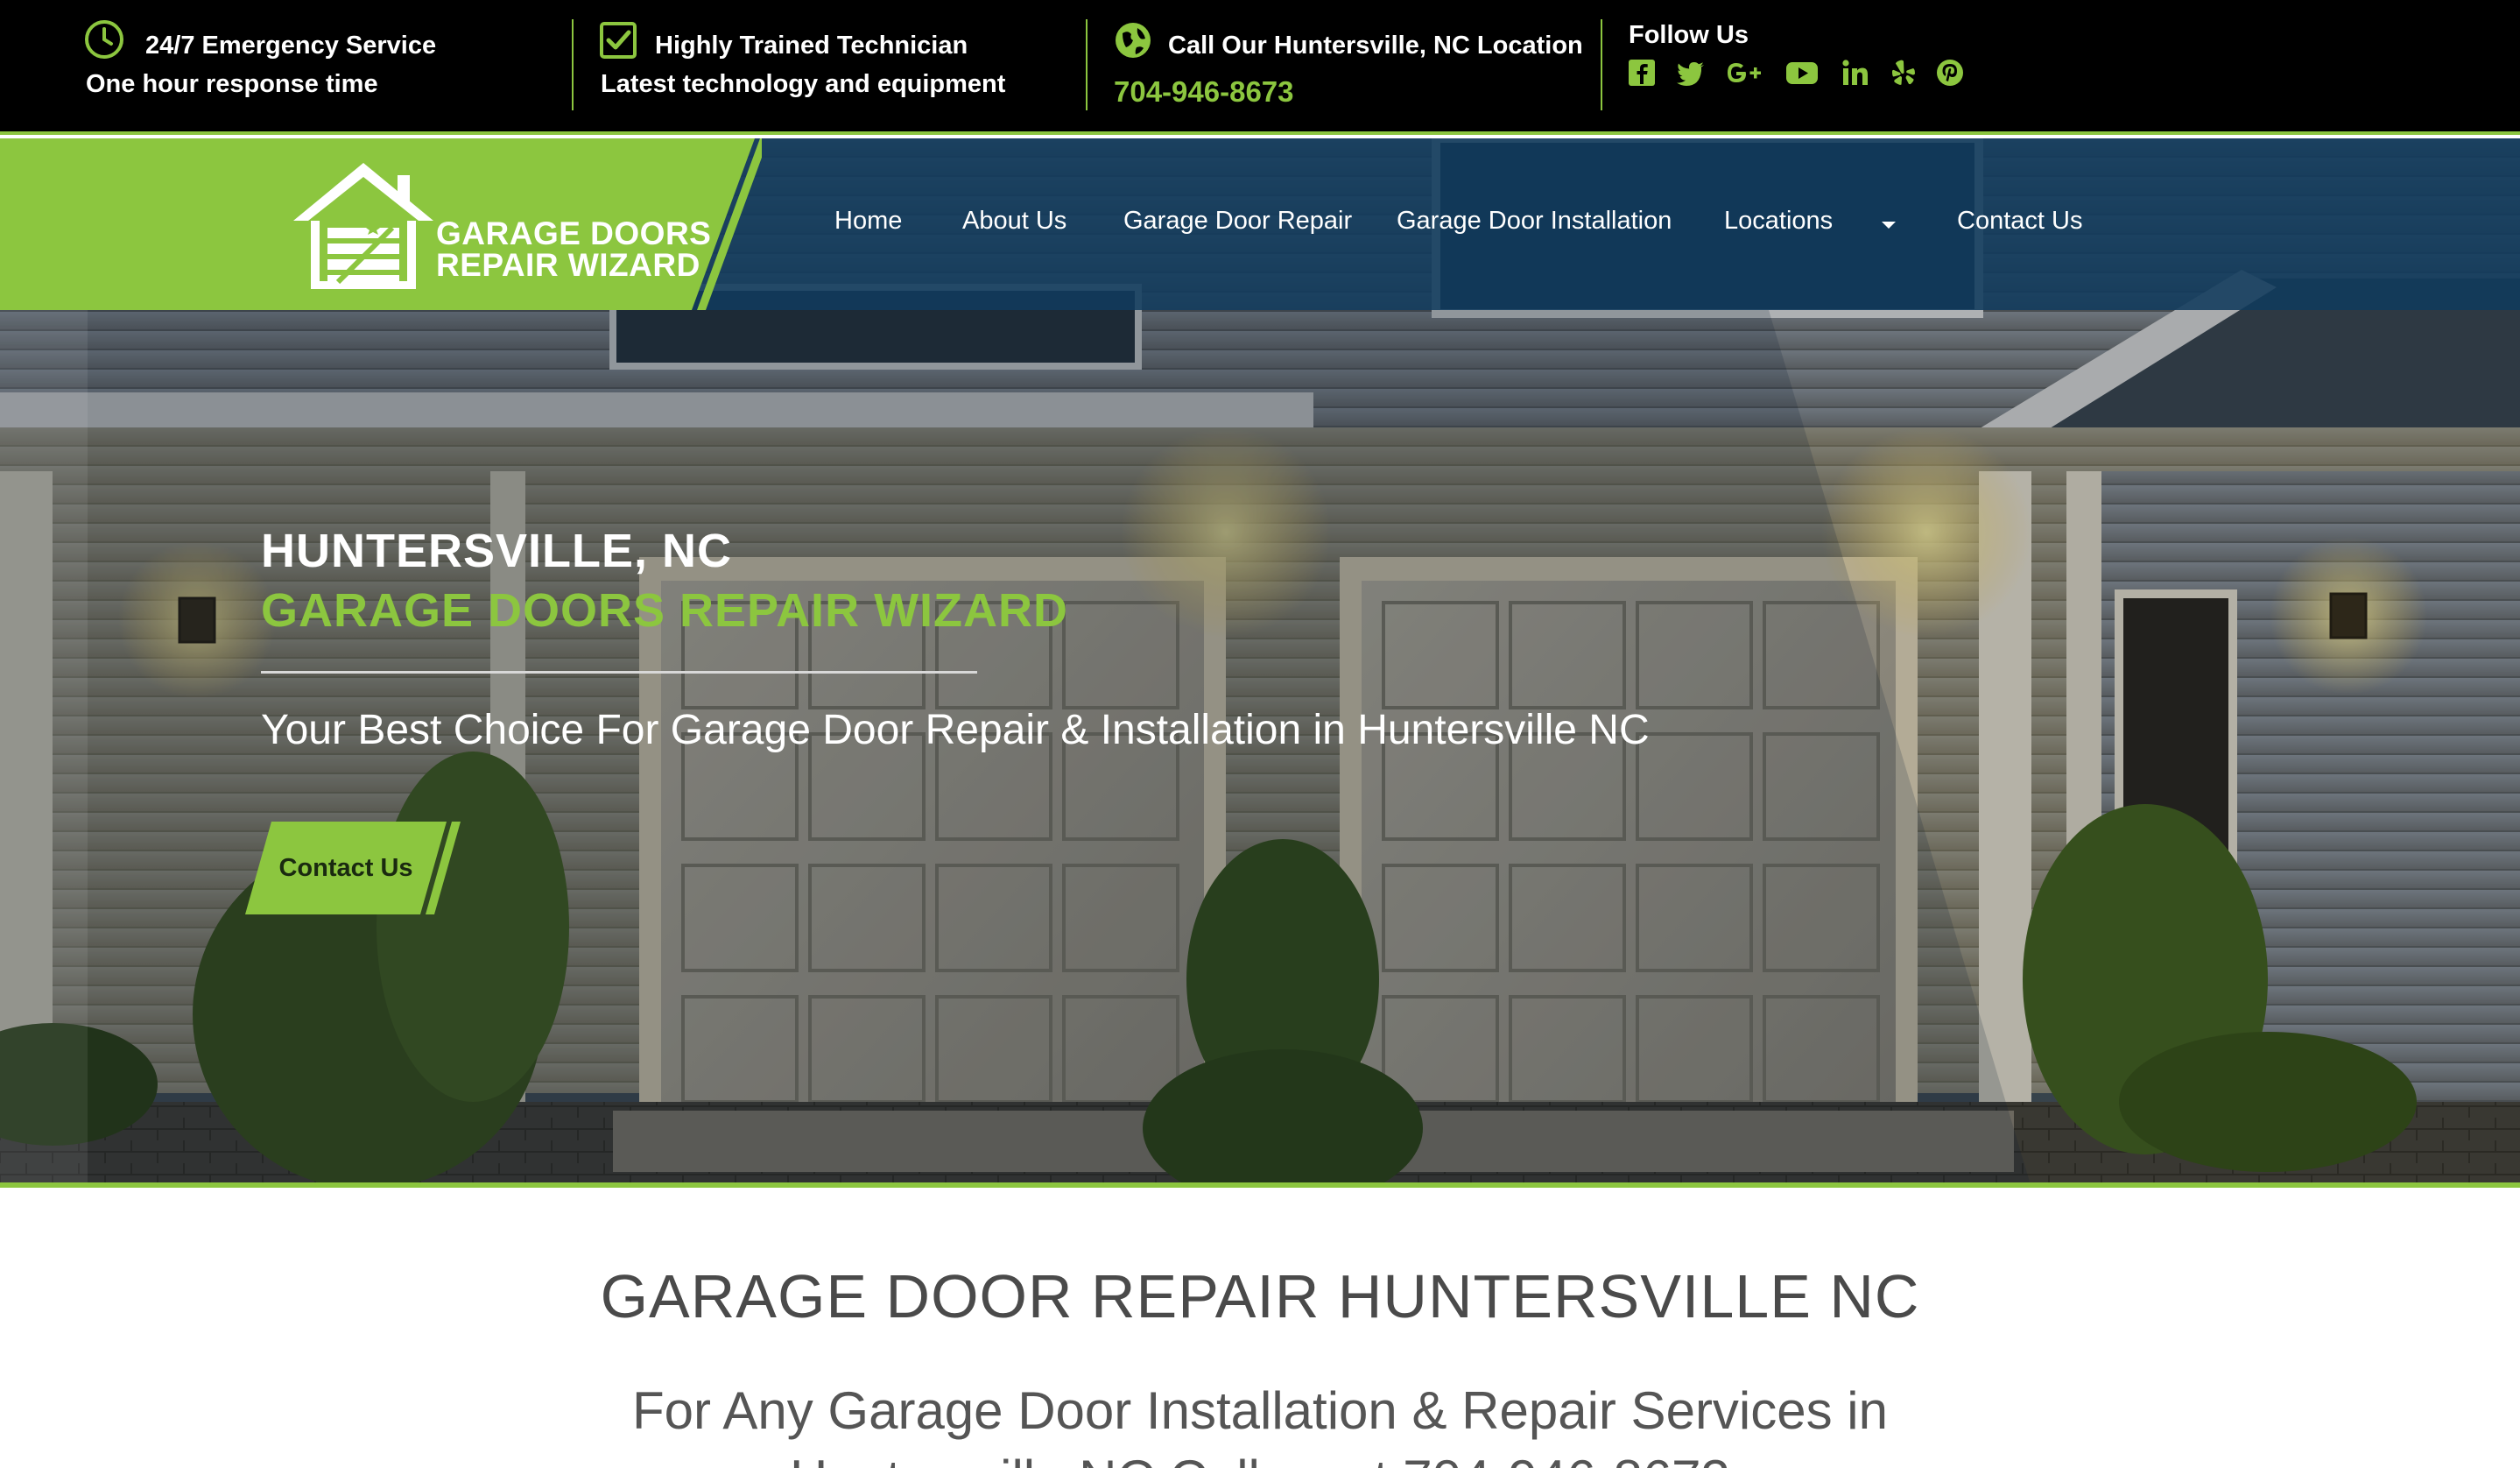 Image resolution: width=2520 pixels, height=1468 pixels. I want to click on page-subheading-line2: Huntersville NC Call us at 704-946-8673, so click(1260, 1458).